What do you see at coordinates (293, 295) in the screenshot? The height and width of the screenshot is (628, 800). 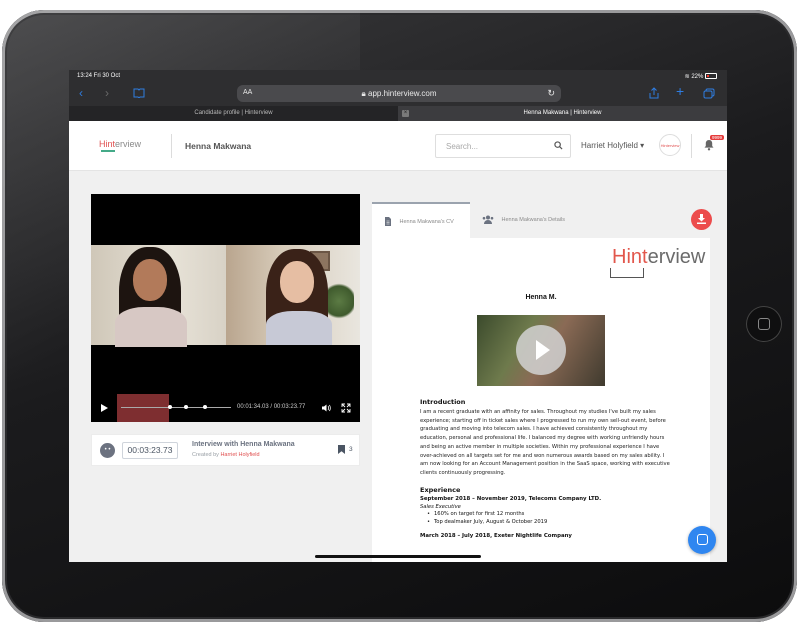 I see `video-right-participant` at bounding box center [293, 295].